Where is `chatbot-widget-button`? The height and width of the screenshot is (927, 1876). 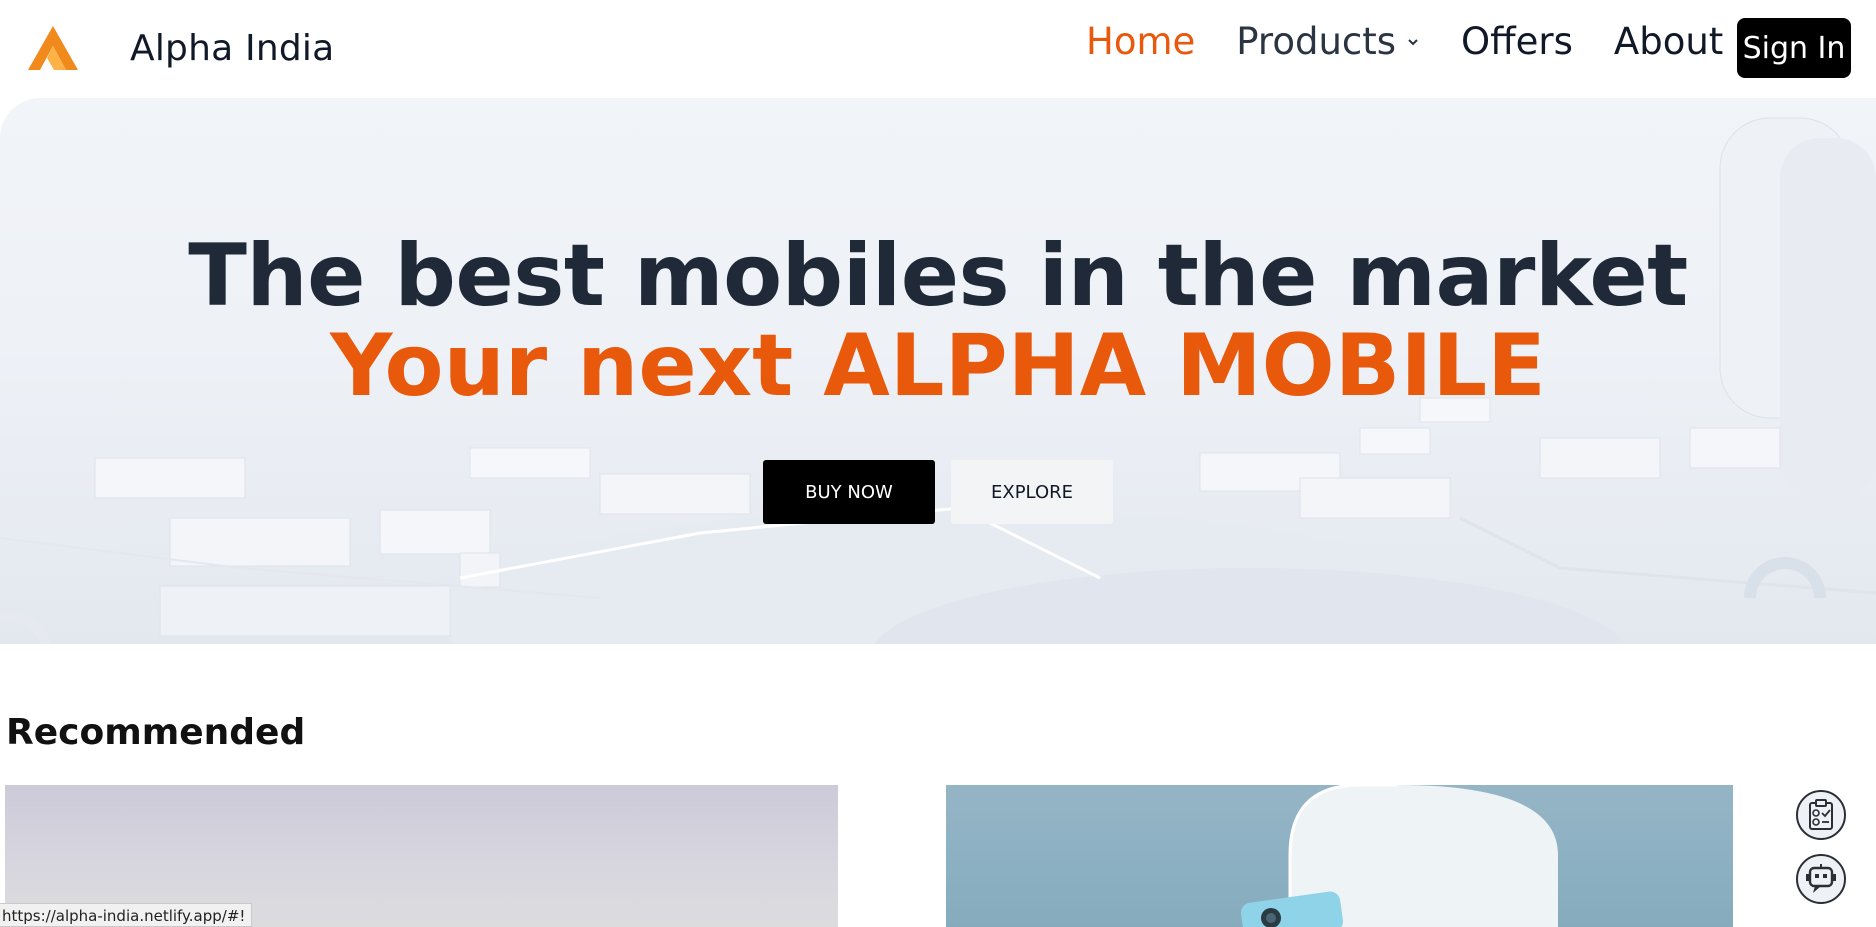
chatbot-widget-button is located at coordinates (1821, 879).